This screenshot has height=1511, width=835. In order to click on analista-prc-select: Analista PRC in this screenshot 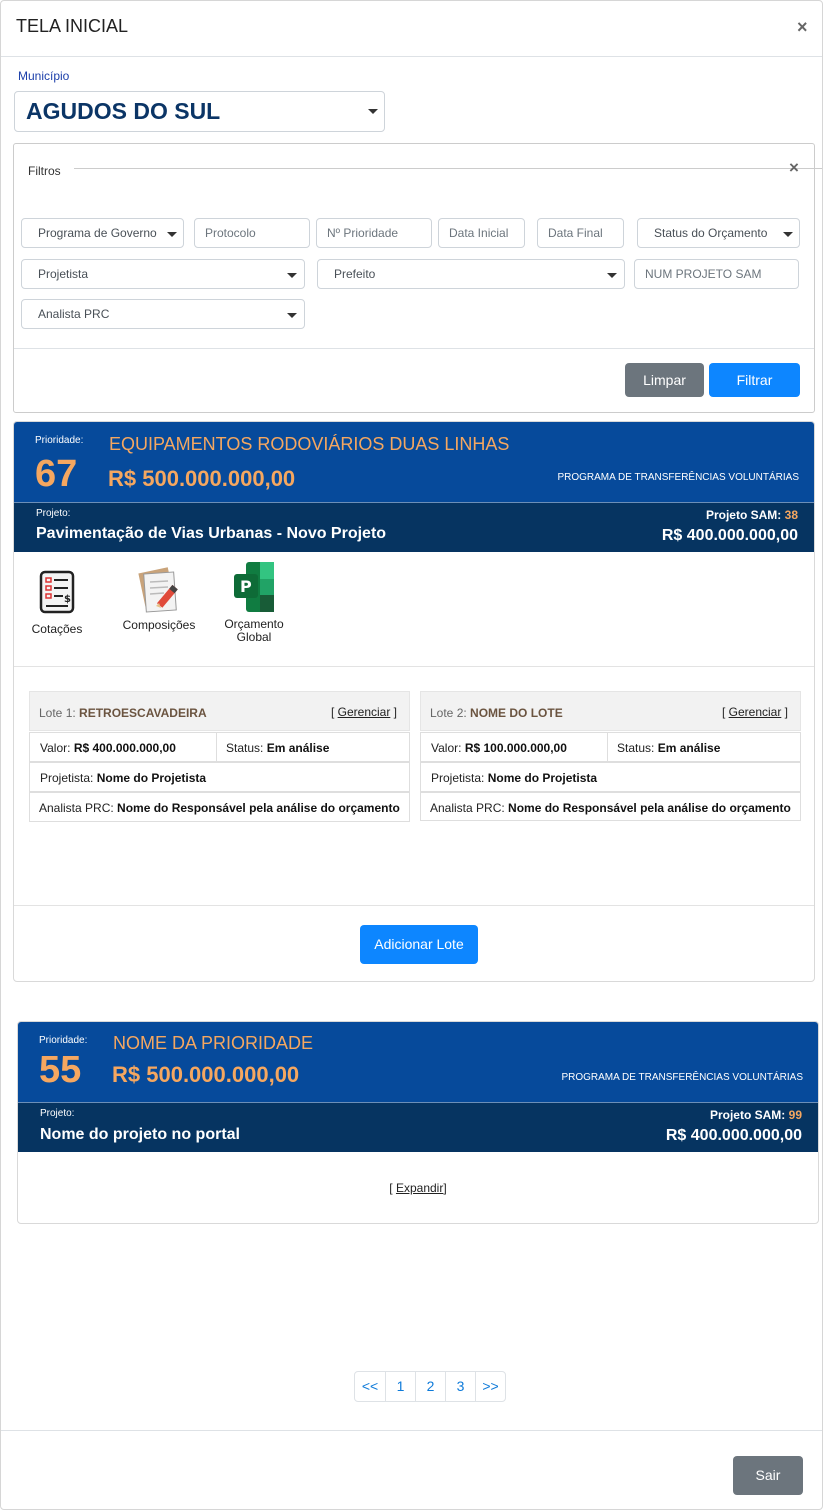, I will do `click(163, 314)`.